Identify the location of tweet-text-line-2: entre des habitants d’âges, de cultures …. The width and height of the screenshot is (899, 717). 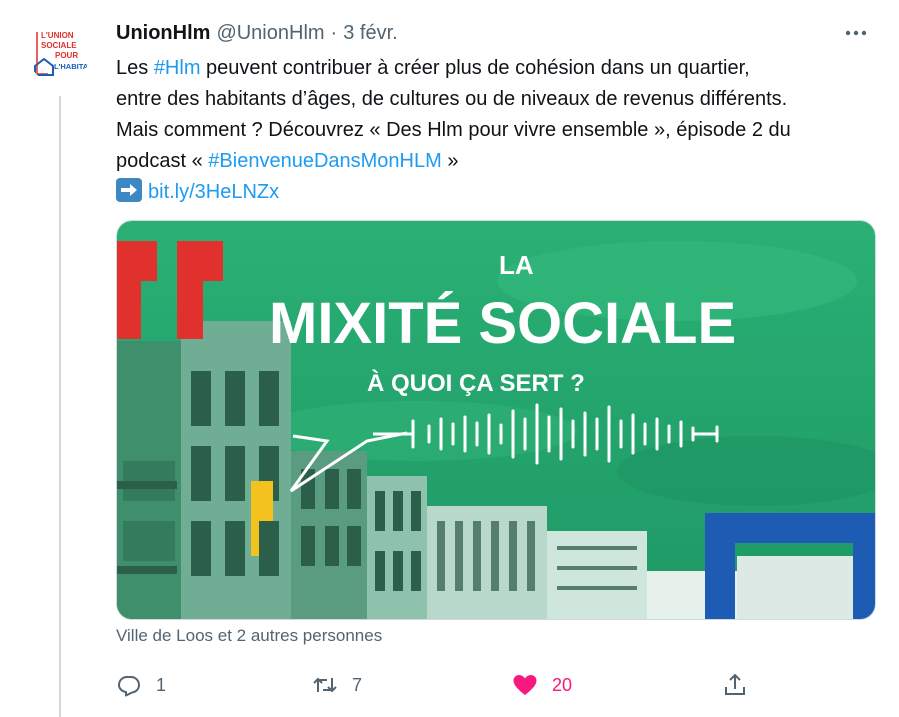
(452, 99).